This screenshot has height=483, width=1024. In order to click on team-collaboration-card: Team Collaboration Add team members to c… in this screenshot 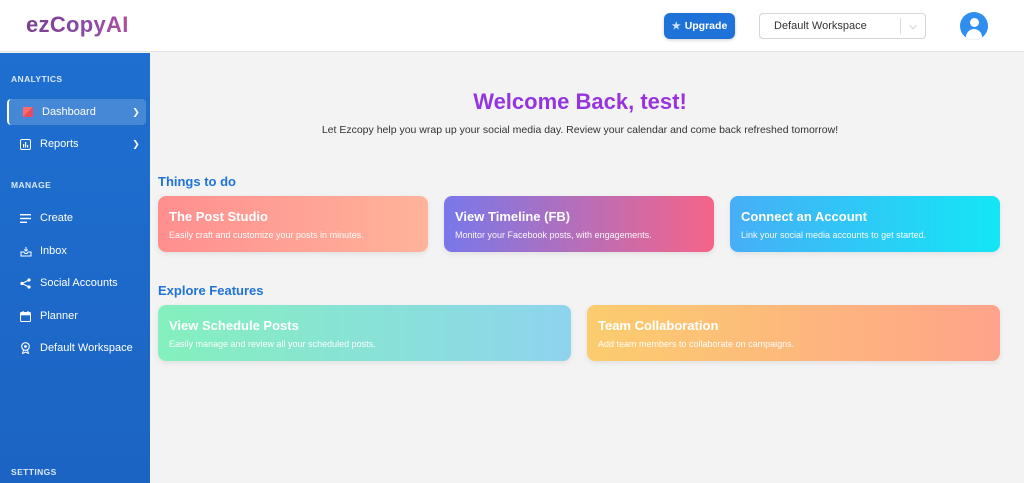, I will do `click(793, 333)`.